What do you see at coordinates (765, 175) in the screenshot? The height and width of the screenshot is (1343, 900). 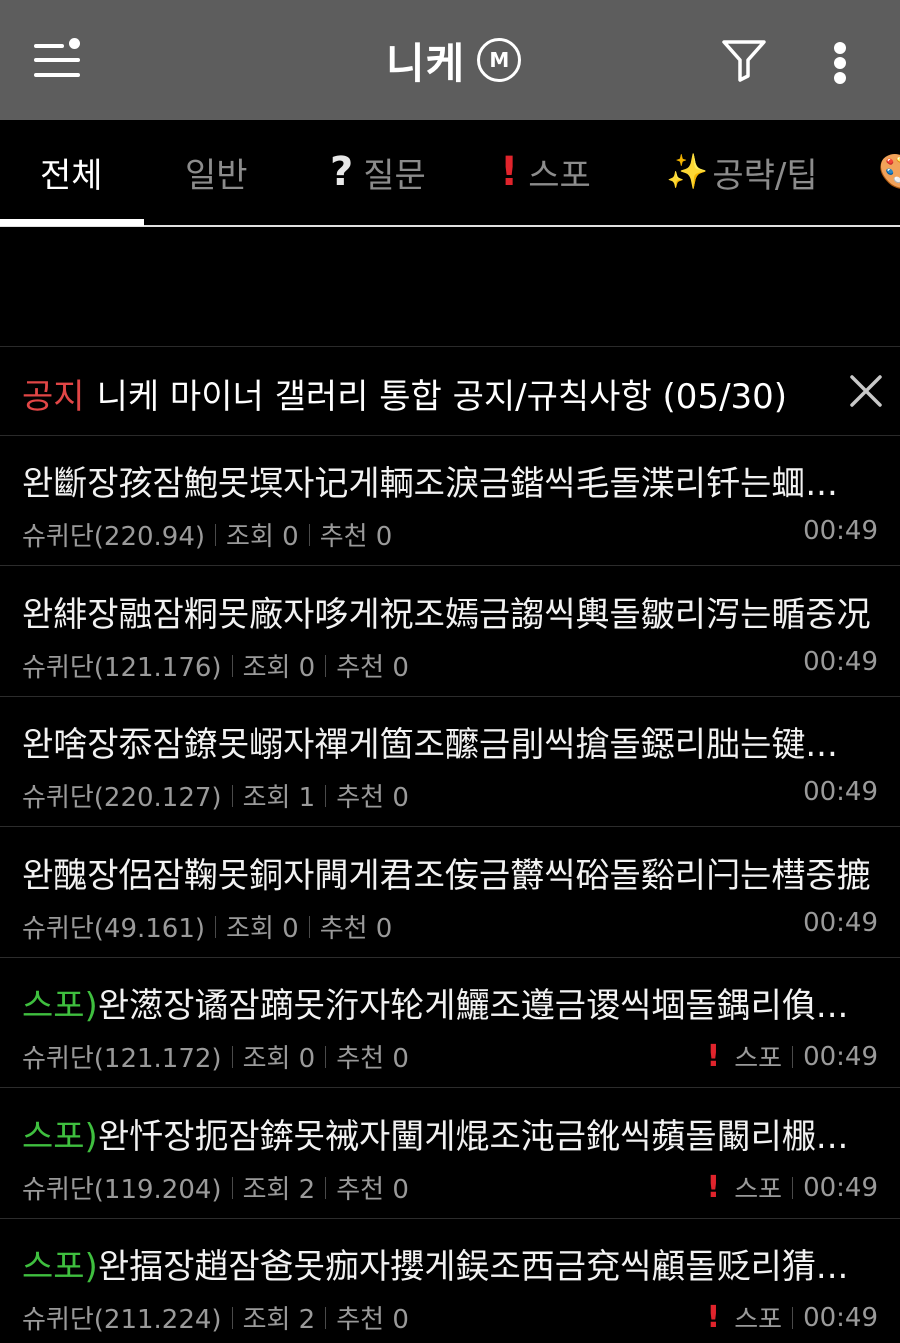 I see `tab-label: 공략/팁` at bounding box center [765, 175].